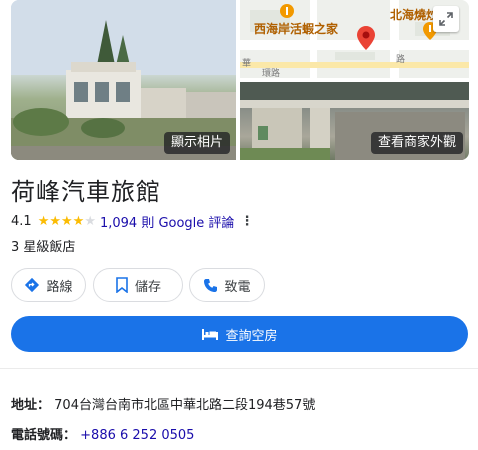 The image size is (478, 450). What do you see at coordinates (239, 368) in the screenshot?
I see `section-divider` at bounding box center [239, 368].